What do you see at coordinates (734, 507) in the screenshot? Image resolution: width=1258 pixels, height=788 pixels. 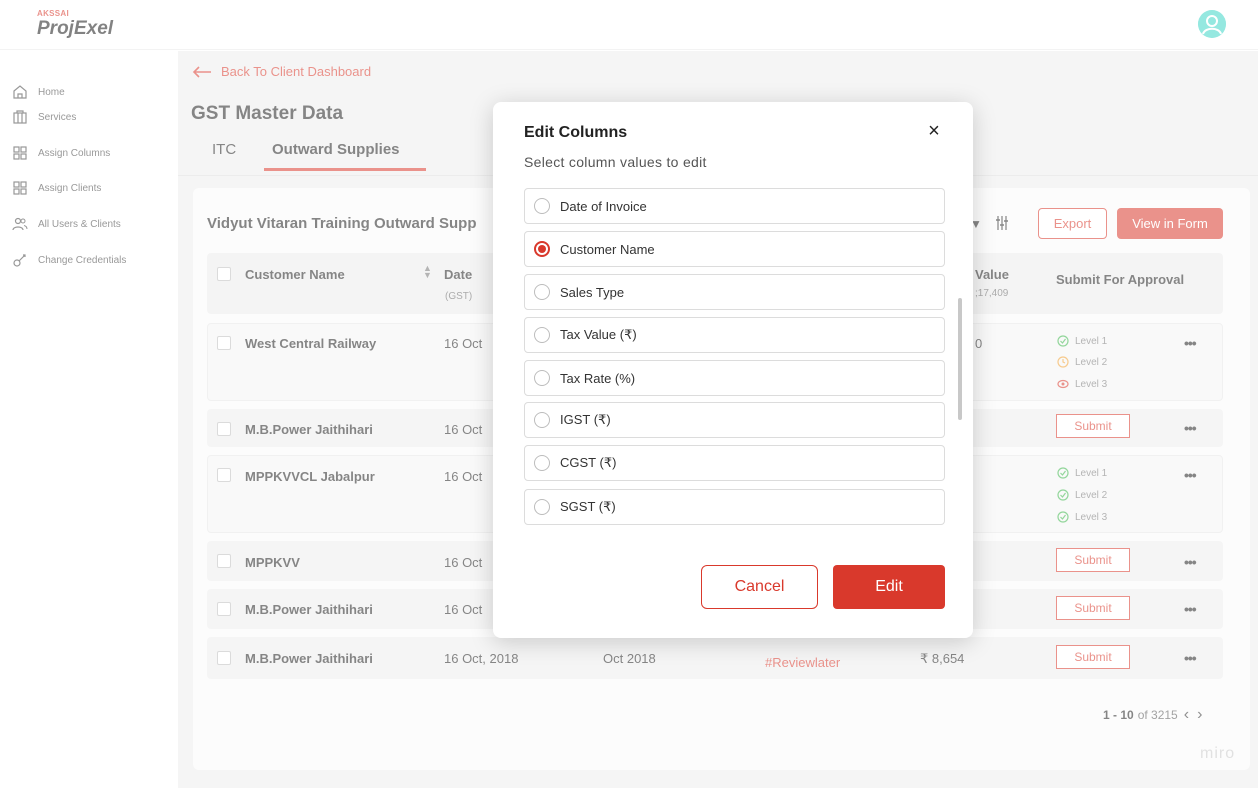 I see `column-option: SGST (₹)` at bounding box center [734, 507].